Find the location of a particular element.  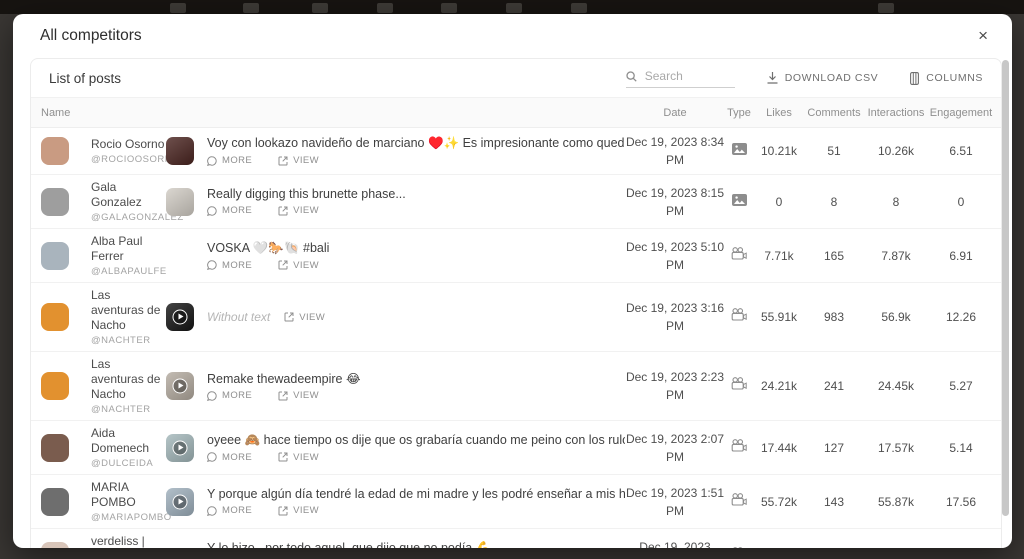

post-date: Dec 19, 2023 2:23 PM is located at coordinates (675, 386).